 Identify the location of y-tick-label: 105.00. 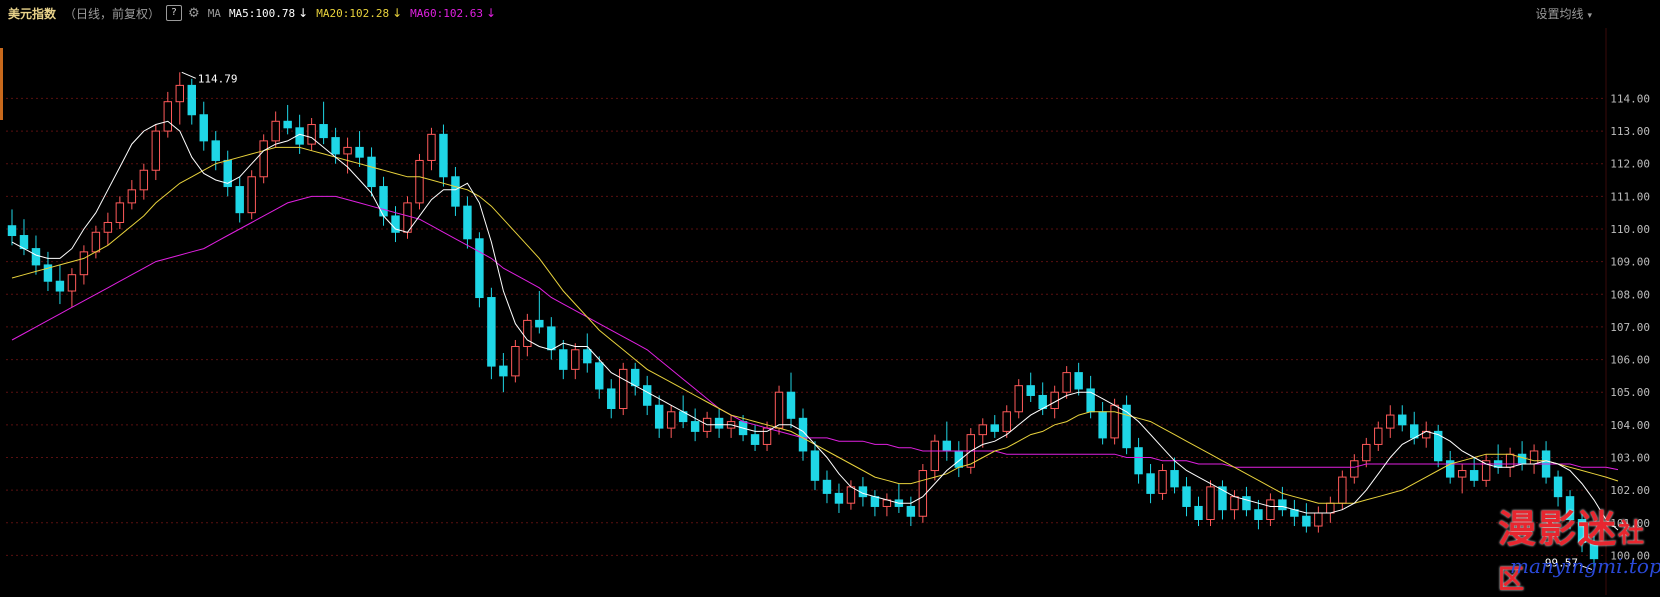
(1630, 392).